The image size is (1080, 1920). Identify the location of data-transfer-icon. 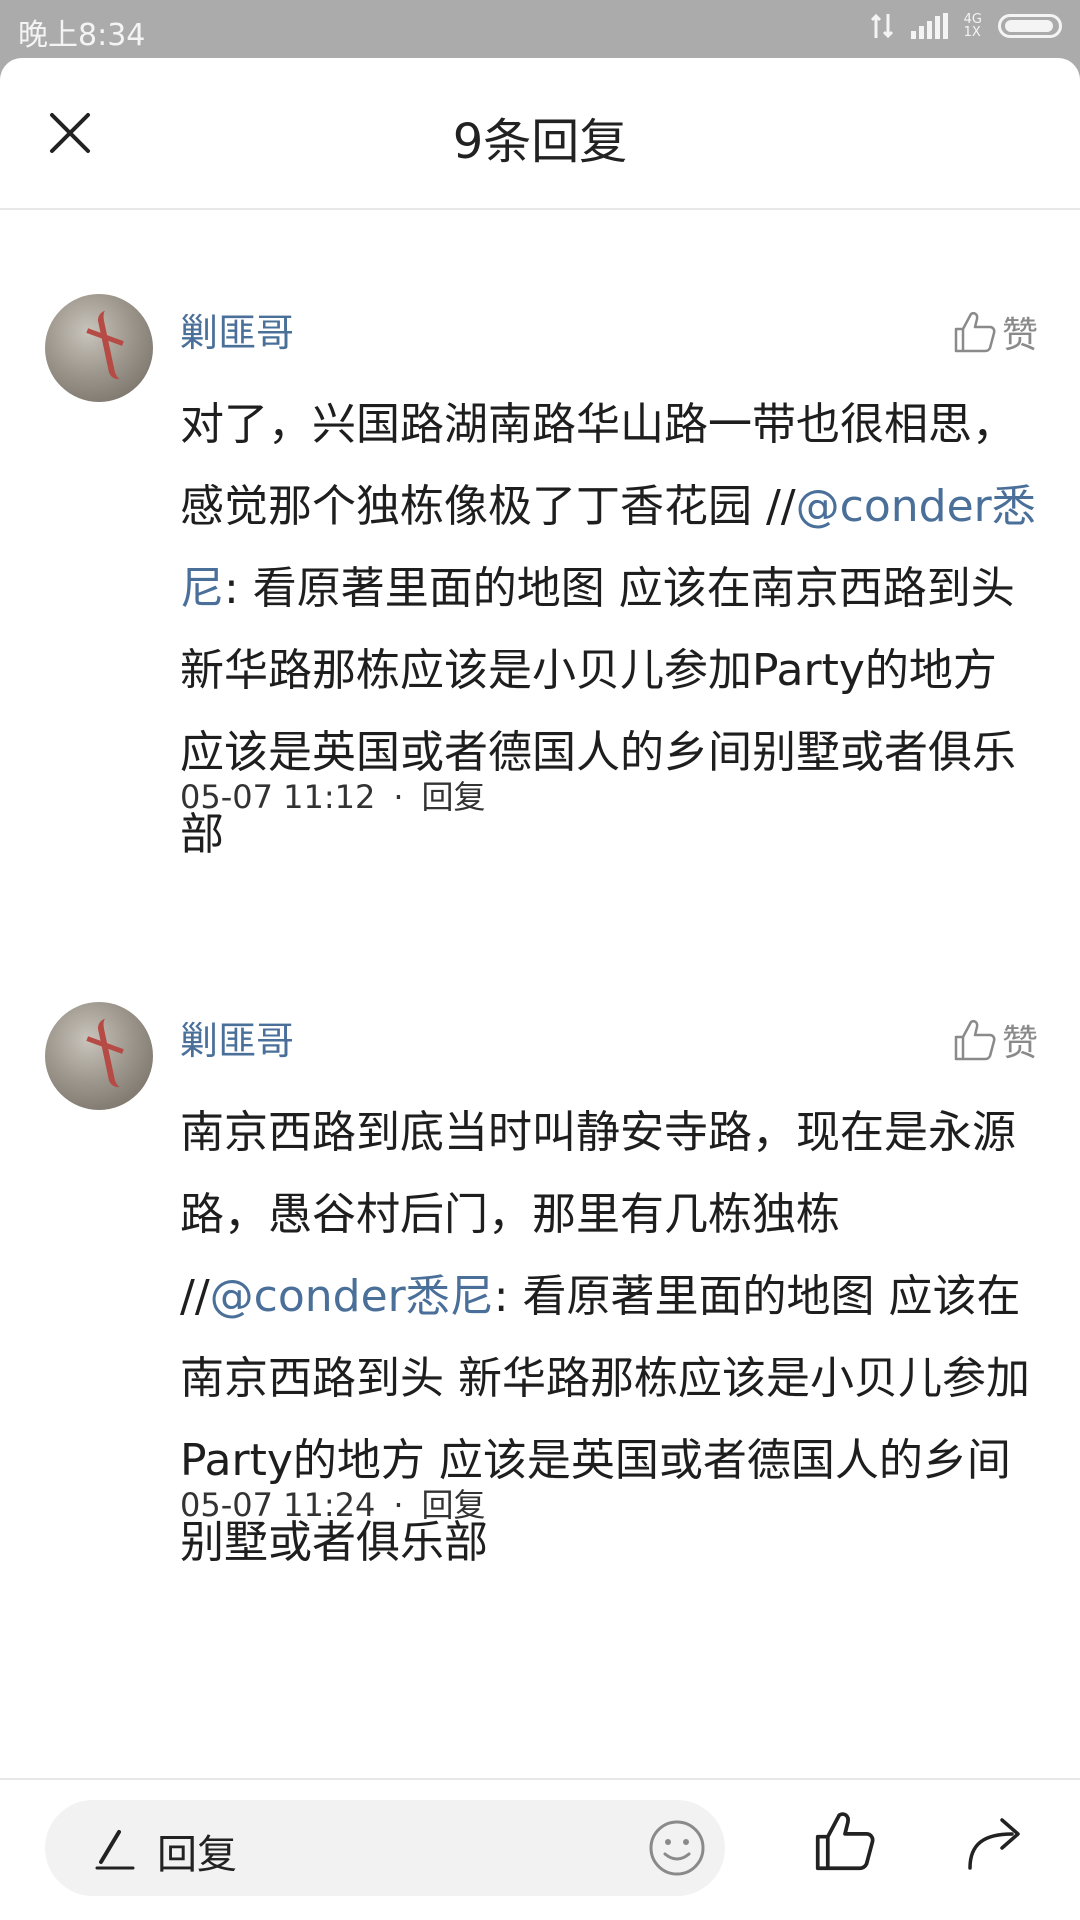
(881, 26).